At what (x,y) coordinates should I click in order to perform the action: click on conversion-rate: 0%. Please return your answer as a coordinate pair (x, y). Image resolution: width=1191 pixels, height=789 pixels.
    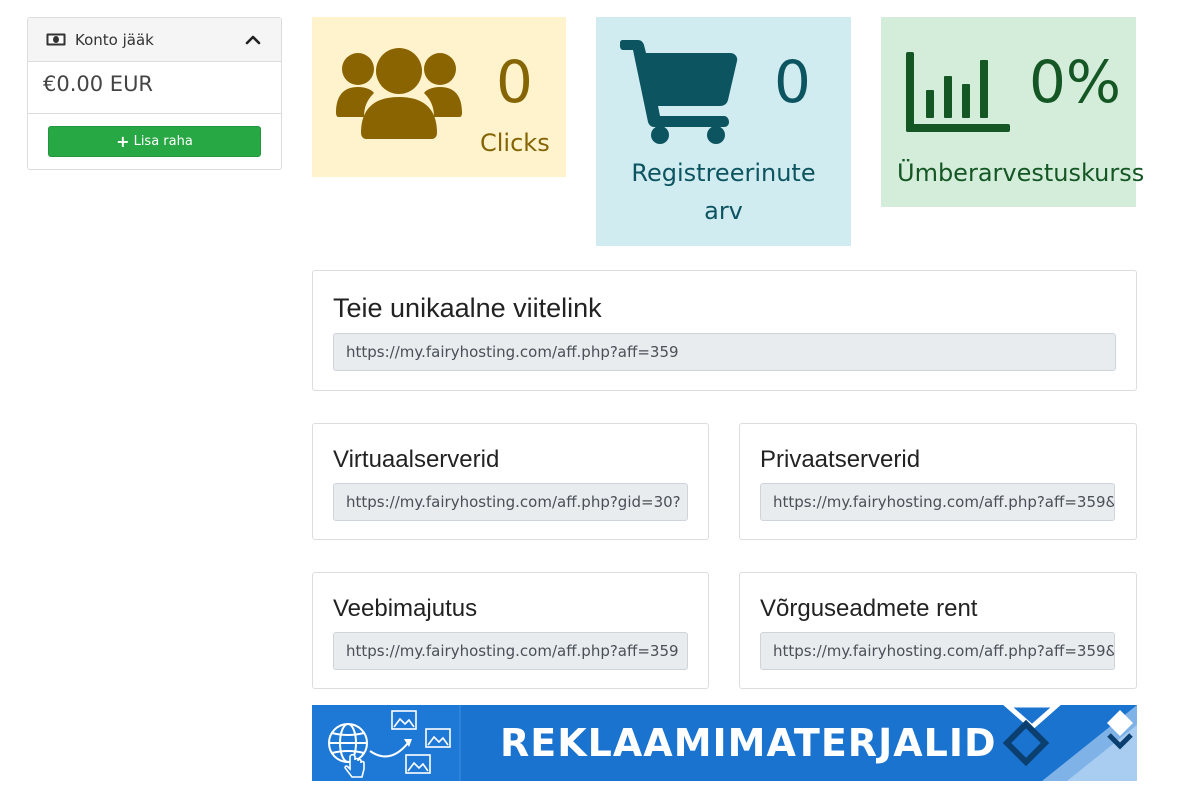
    Looking at the image, I should click on (1075, 82).